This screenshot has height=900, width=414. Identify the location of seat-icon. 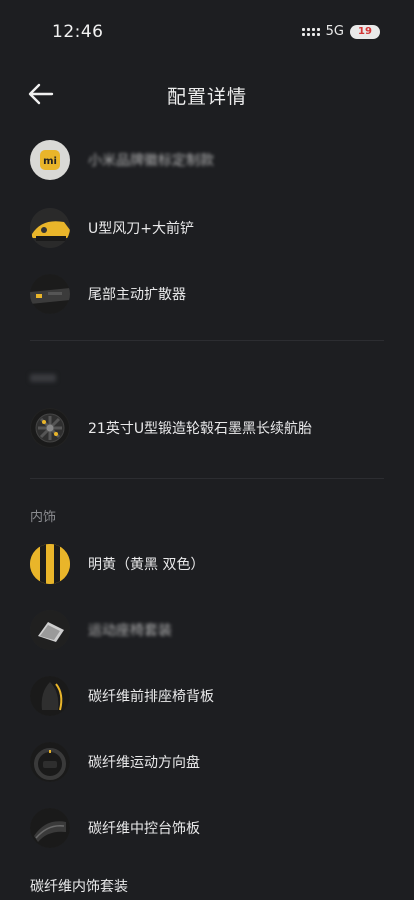
(50, 630).